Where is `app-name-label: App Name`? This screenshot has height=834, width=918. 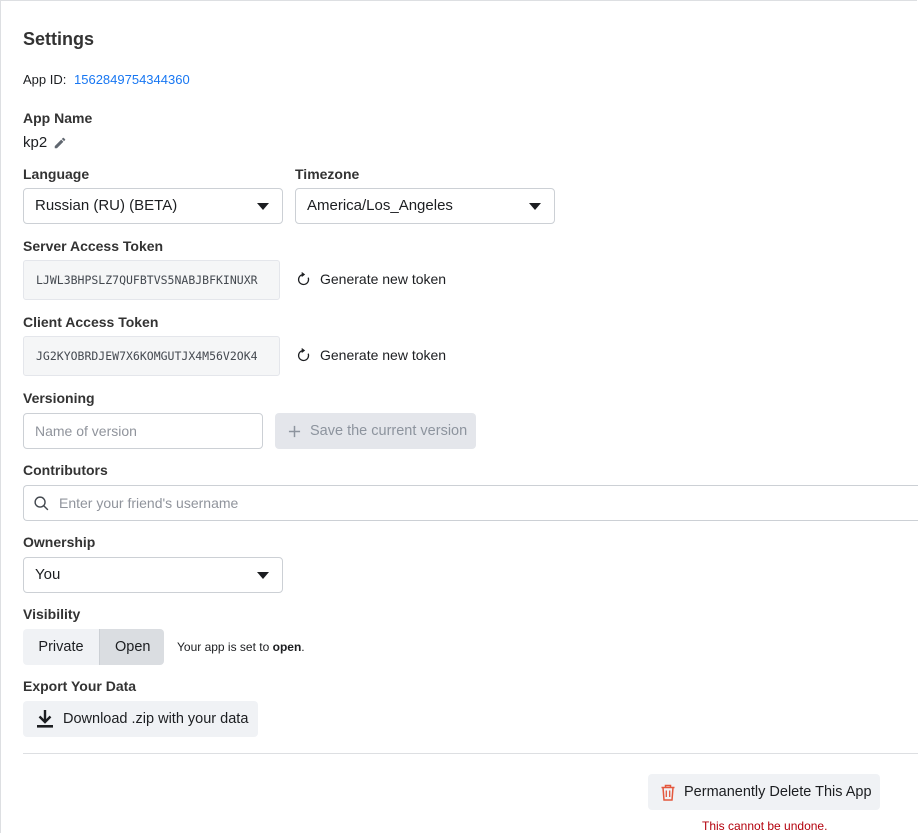
app-name-label: App Name is located at coordinates (58, 118).